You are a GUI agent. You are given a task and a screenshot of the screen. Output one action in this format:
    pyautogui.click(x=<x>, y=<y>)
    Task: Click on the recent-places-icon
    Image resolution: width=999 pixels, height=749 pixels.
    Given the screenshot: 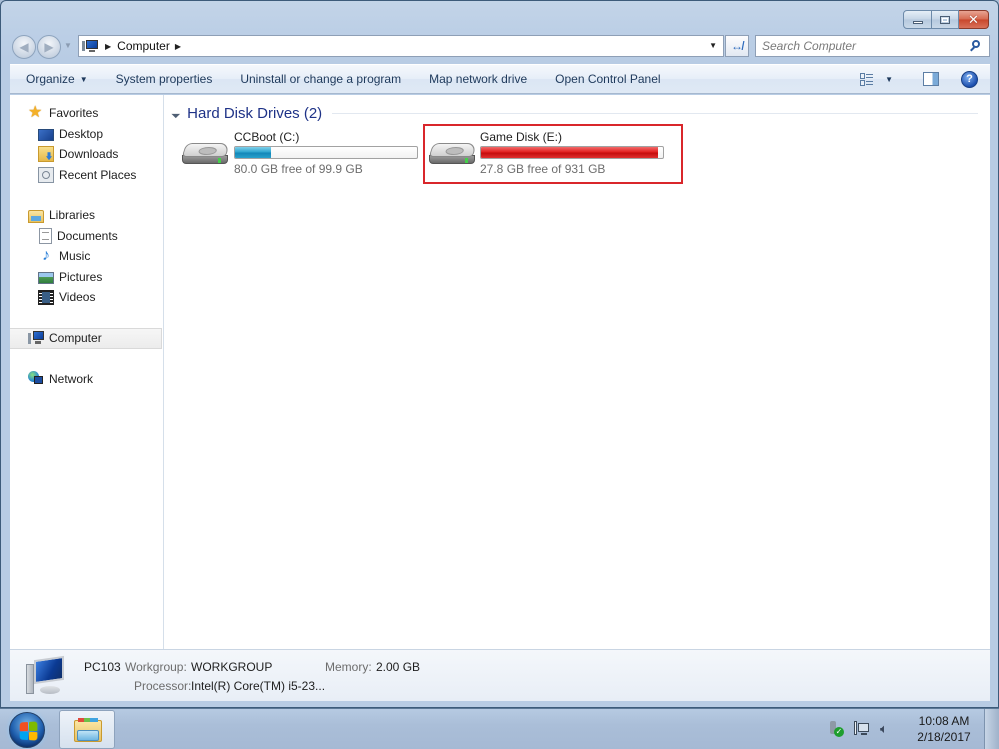 What is the action you would take?
    pyautogui.click(x=46, y=174)
    